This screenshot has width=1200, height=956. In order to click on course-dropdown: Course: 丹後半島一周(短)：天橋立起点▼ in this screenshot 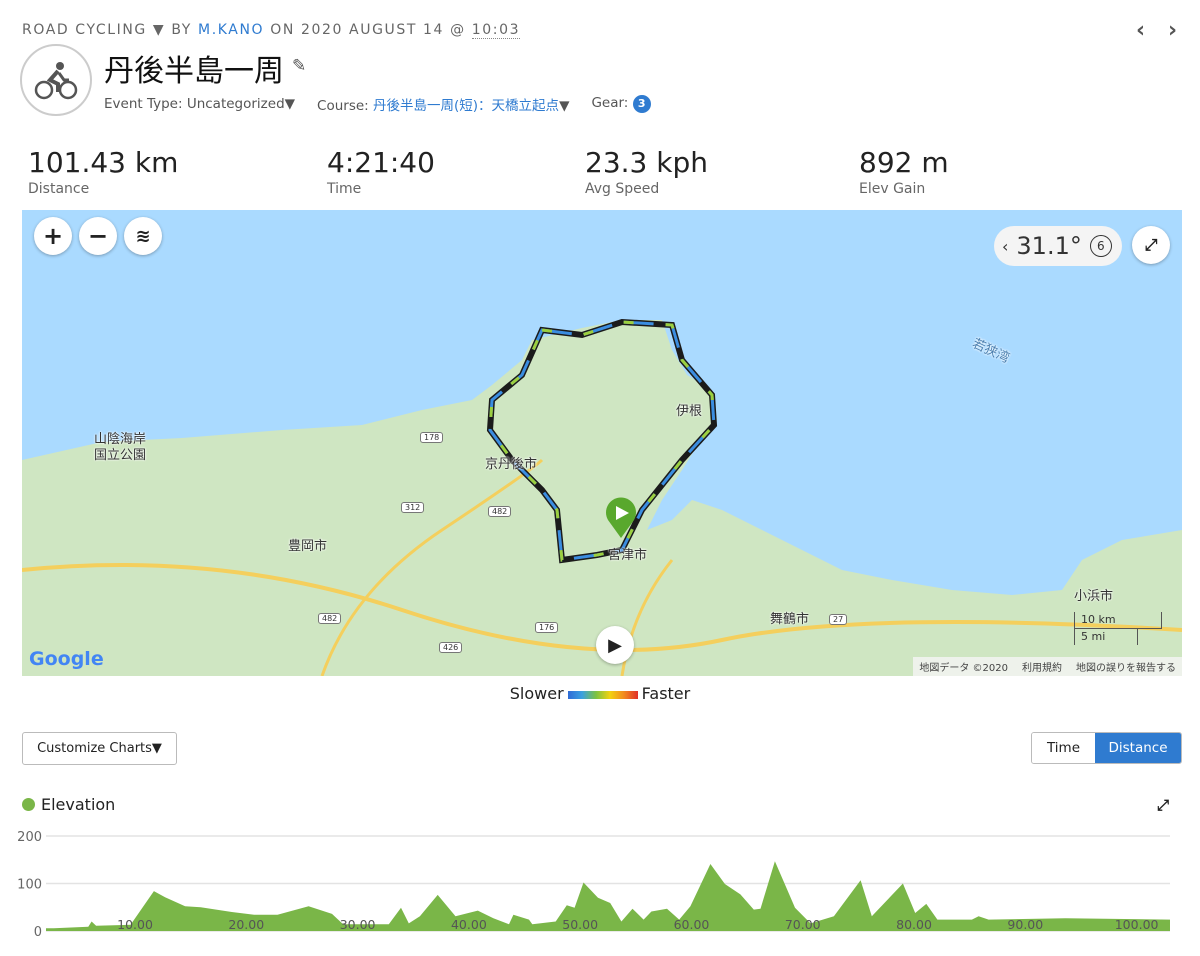, I will do `click(443, 104)`.